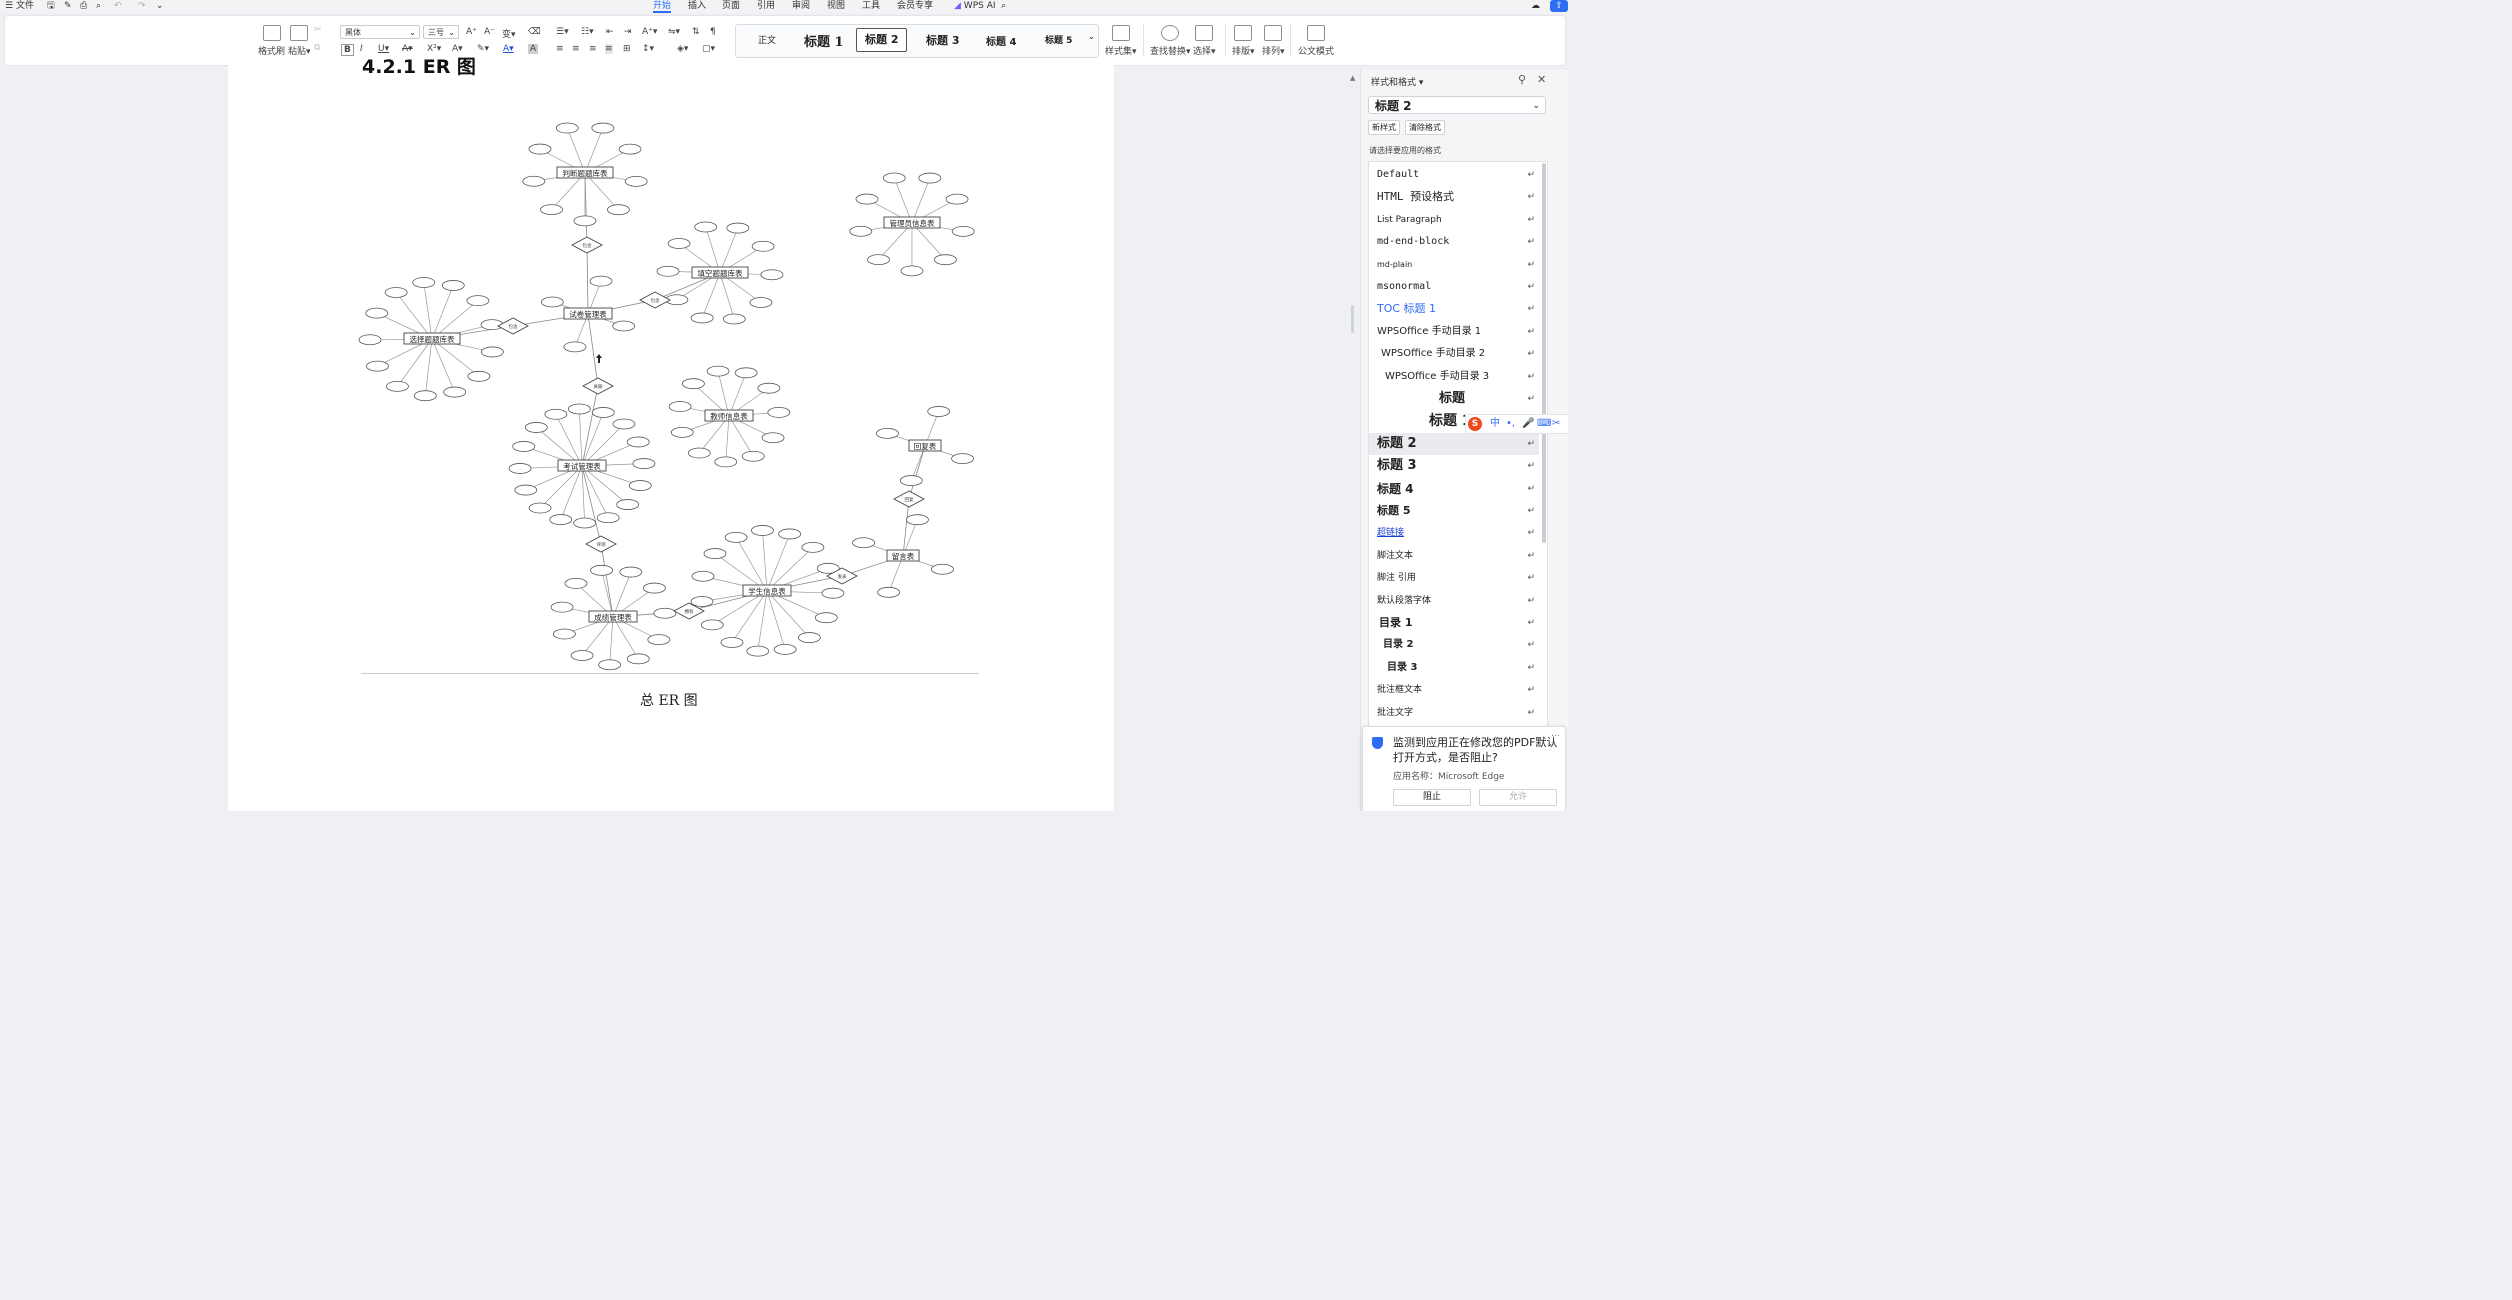 The width and height of the screenshot is (2512, 1300). I want to click on style-item: 标题 3 ↵, so click(1454, 466).